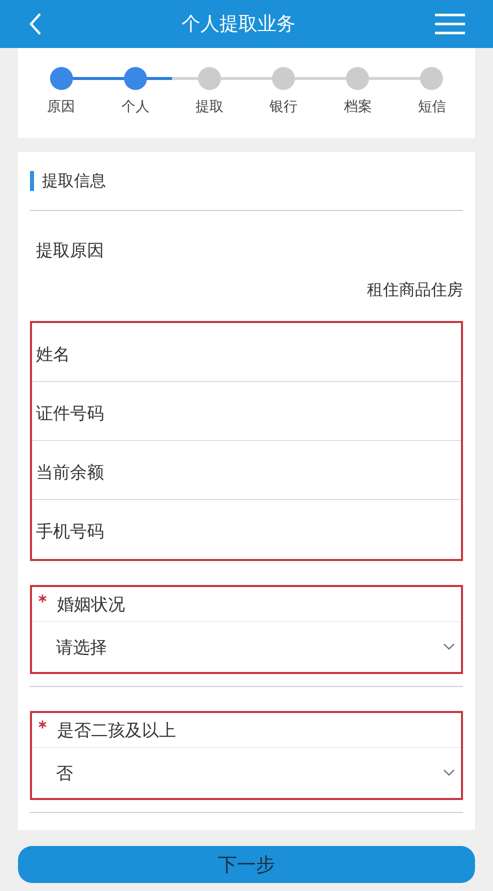 The height and width of the screenshot is (891, 493). I want to click on step-label: 个人, so click(135, 107).